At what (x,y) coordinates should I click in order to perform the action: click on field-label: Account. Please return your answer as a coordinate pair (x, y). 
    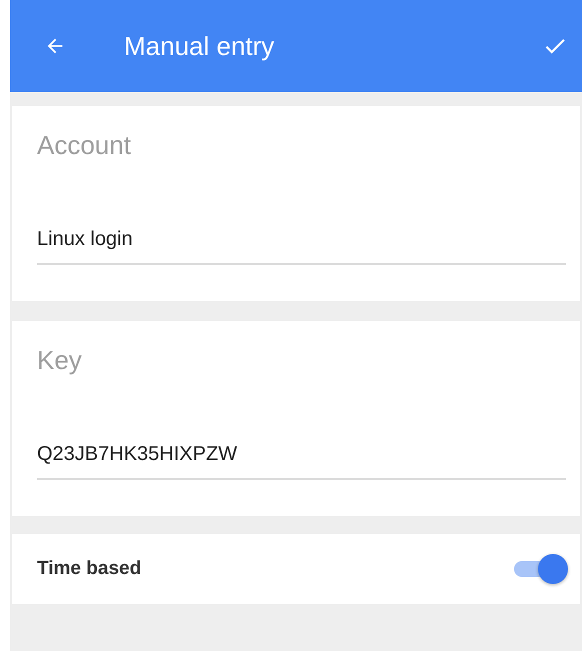
    Looking at the image, I should click on (84, 146).